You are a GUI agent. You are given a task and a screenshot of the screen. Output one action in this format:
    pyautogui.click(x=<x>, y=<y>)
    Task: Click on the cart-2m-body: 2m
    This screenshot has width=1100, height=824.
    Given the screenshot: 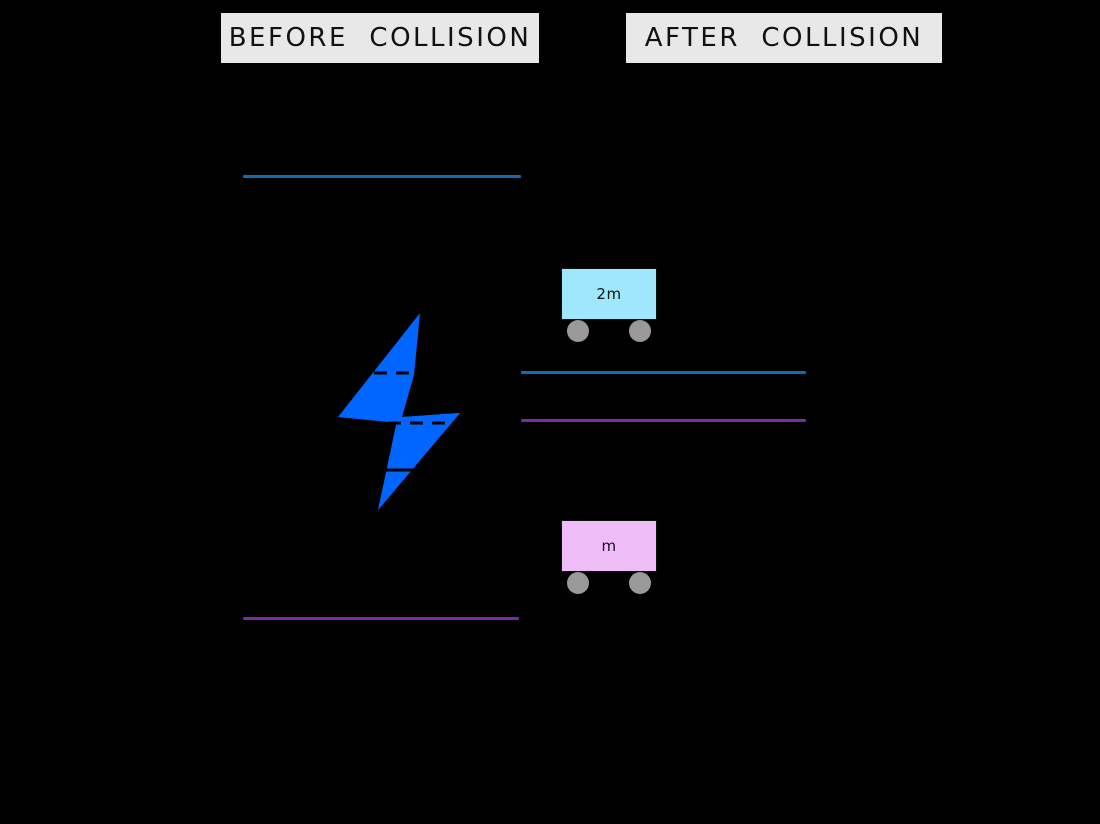 What is the action you would take?
    pyautogui.click(x=609, y=294)
    